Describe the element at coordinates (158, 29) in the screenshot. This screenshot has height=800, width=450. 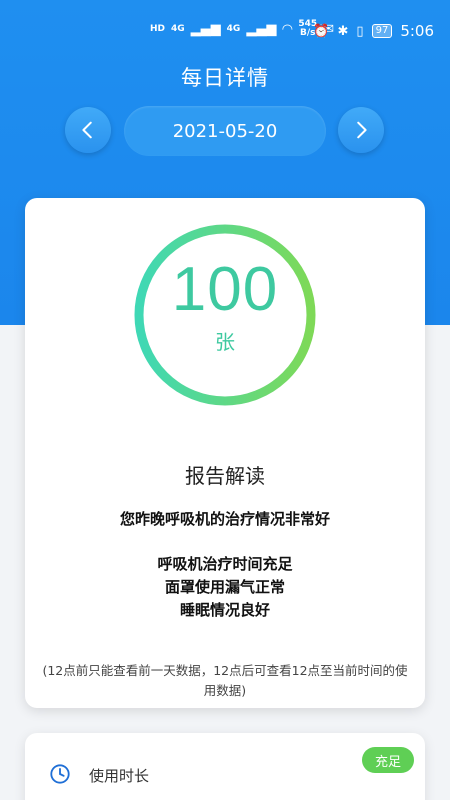
I see `sim-hd-label: HD` at that location.